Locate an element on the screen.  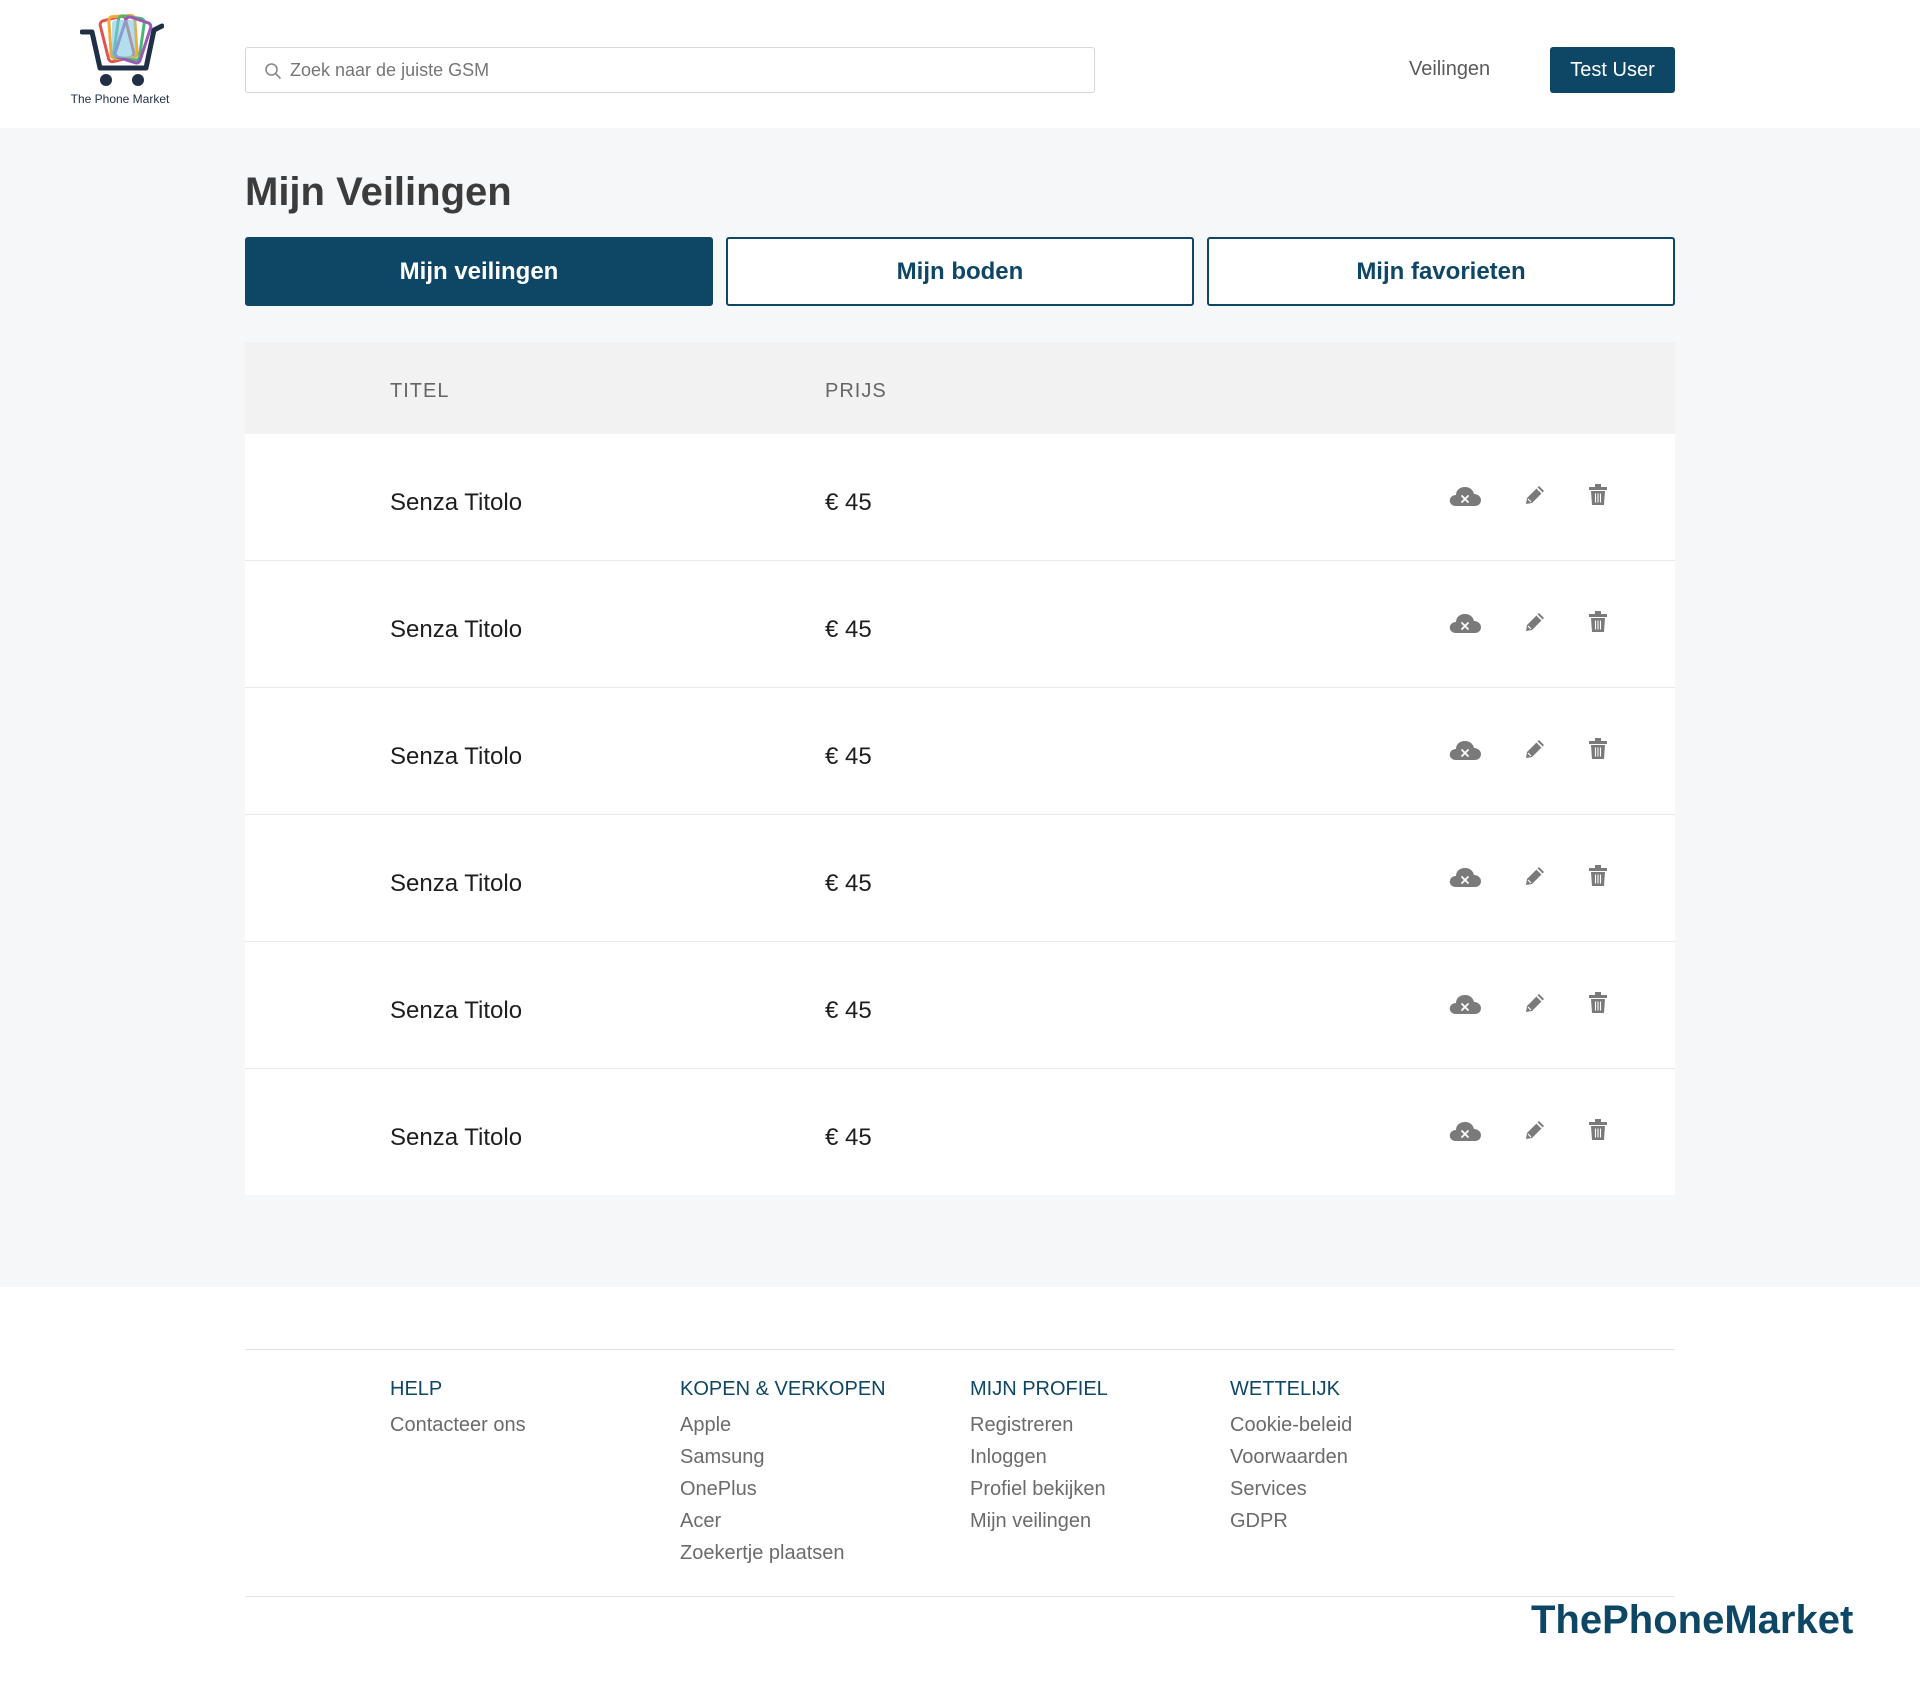
footer-column-help: HELP Contacteer ons is located at coordinates (458, 1409).